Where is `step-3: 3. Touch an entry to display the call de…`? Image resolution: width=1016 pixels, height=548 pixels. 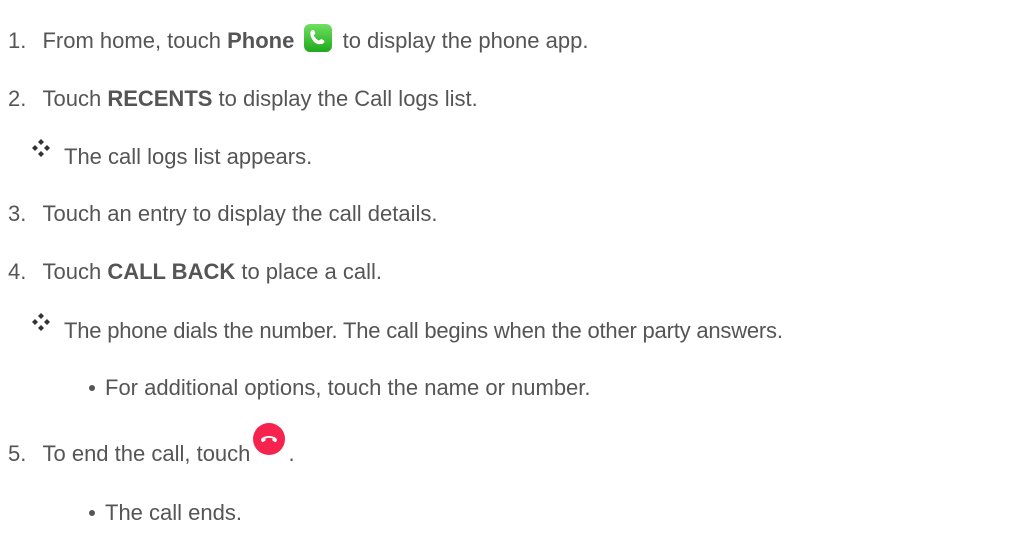 step-3: 3. Touch an entry to display the call de… is located at coordinates (223, 214).